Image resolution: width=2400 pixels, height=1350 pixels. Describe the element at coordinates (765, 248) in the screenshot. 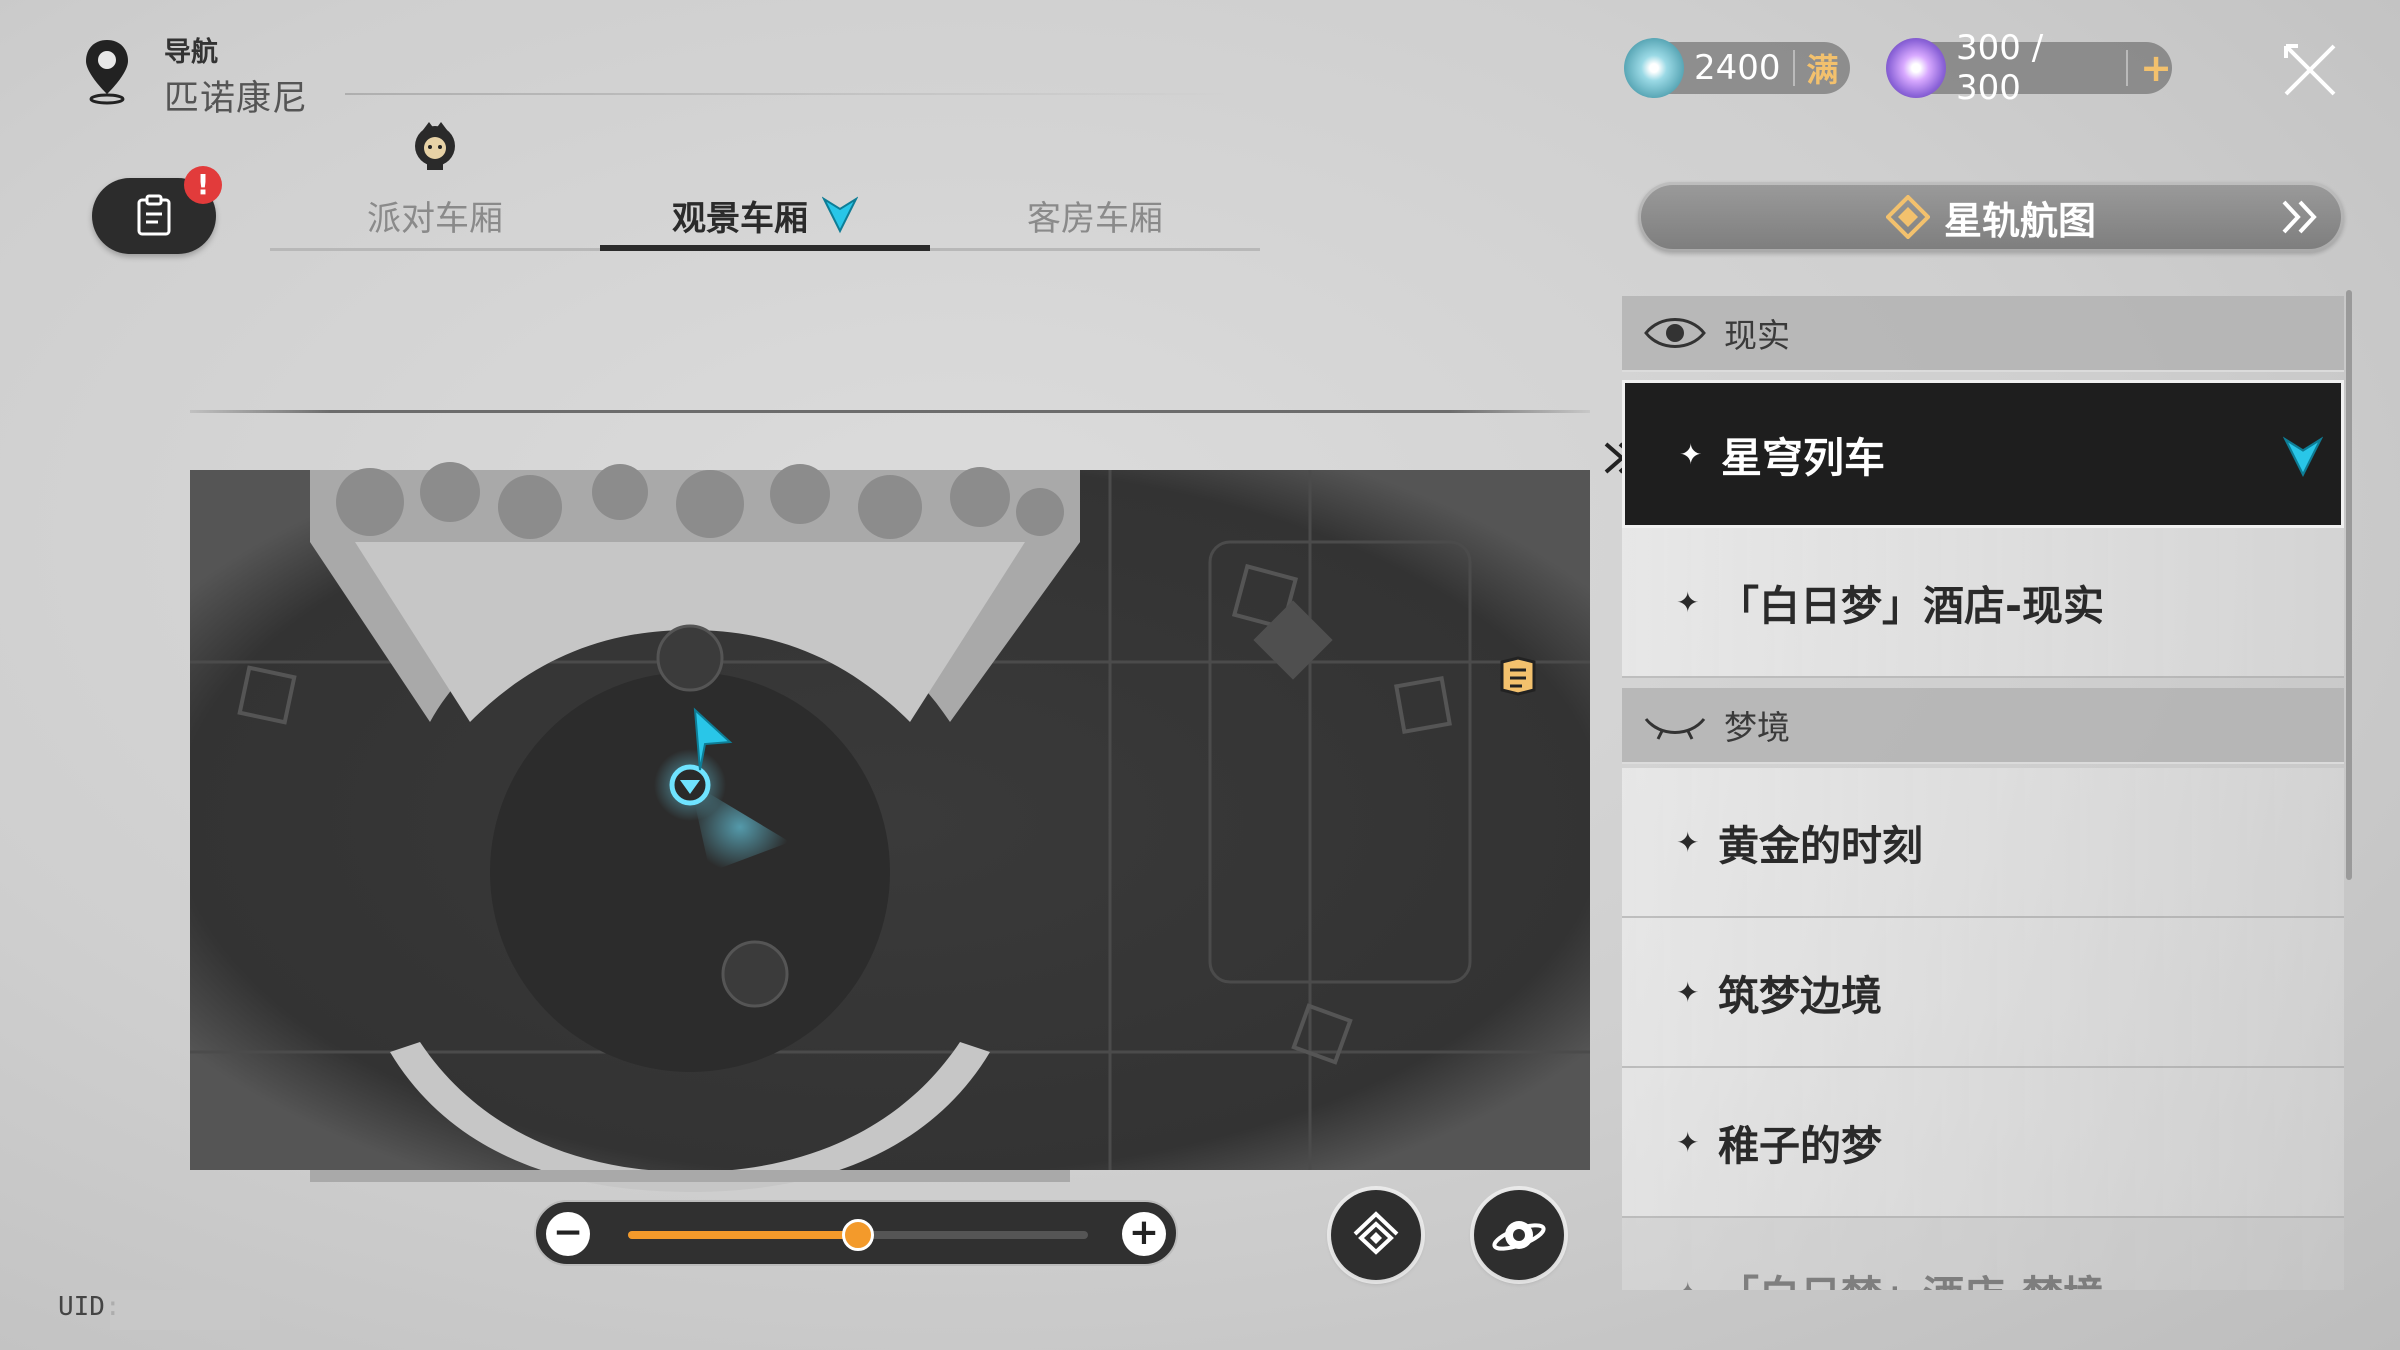

I see `active-tab-indicator` at that location.